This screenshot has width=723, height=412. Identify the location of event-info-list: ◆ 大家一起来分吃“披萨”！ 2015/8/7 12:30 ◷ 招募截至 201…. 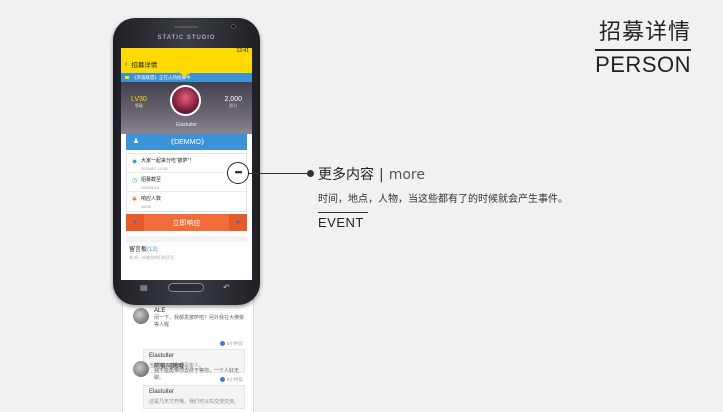
(186, 182).